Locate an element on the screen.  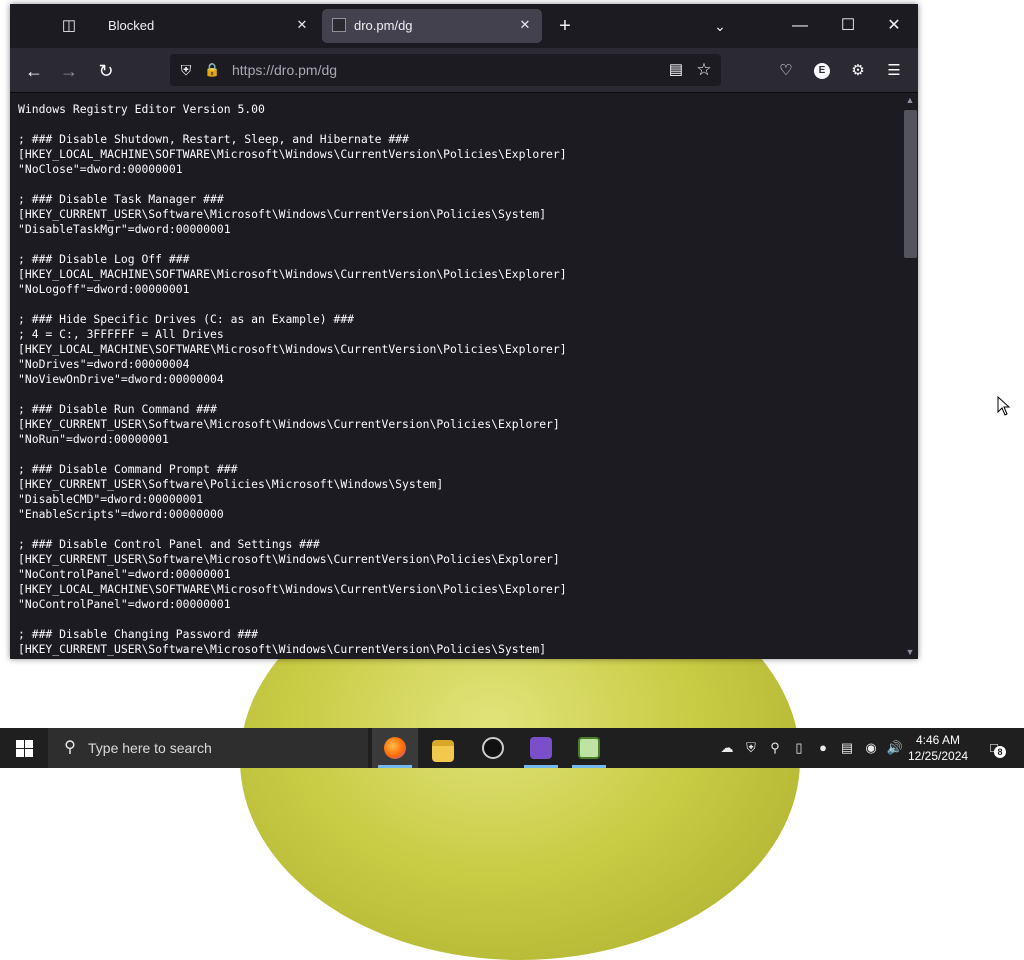
firefox-view-icon: ◫ is located at coordinates (69, 26).